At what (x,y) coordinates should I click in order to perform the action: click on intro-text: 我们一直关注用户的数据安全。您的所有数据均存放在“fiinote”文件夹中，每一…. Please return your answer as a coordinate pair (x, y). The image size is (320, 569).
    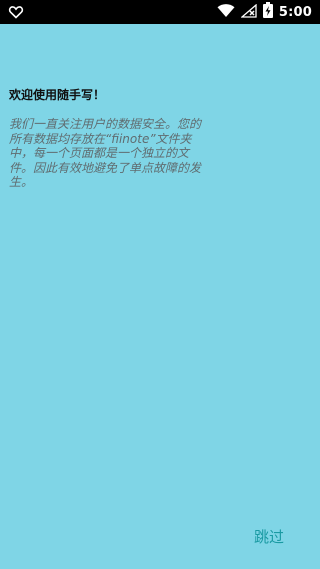
    Looking at the image, I should click on (105, 153).